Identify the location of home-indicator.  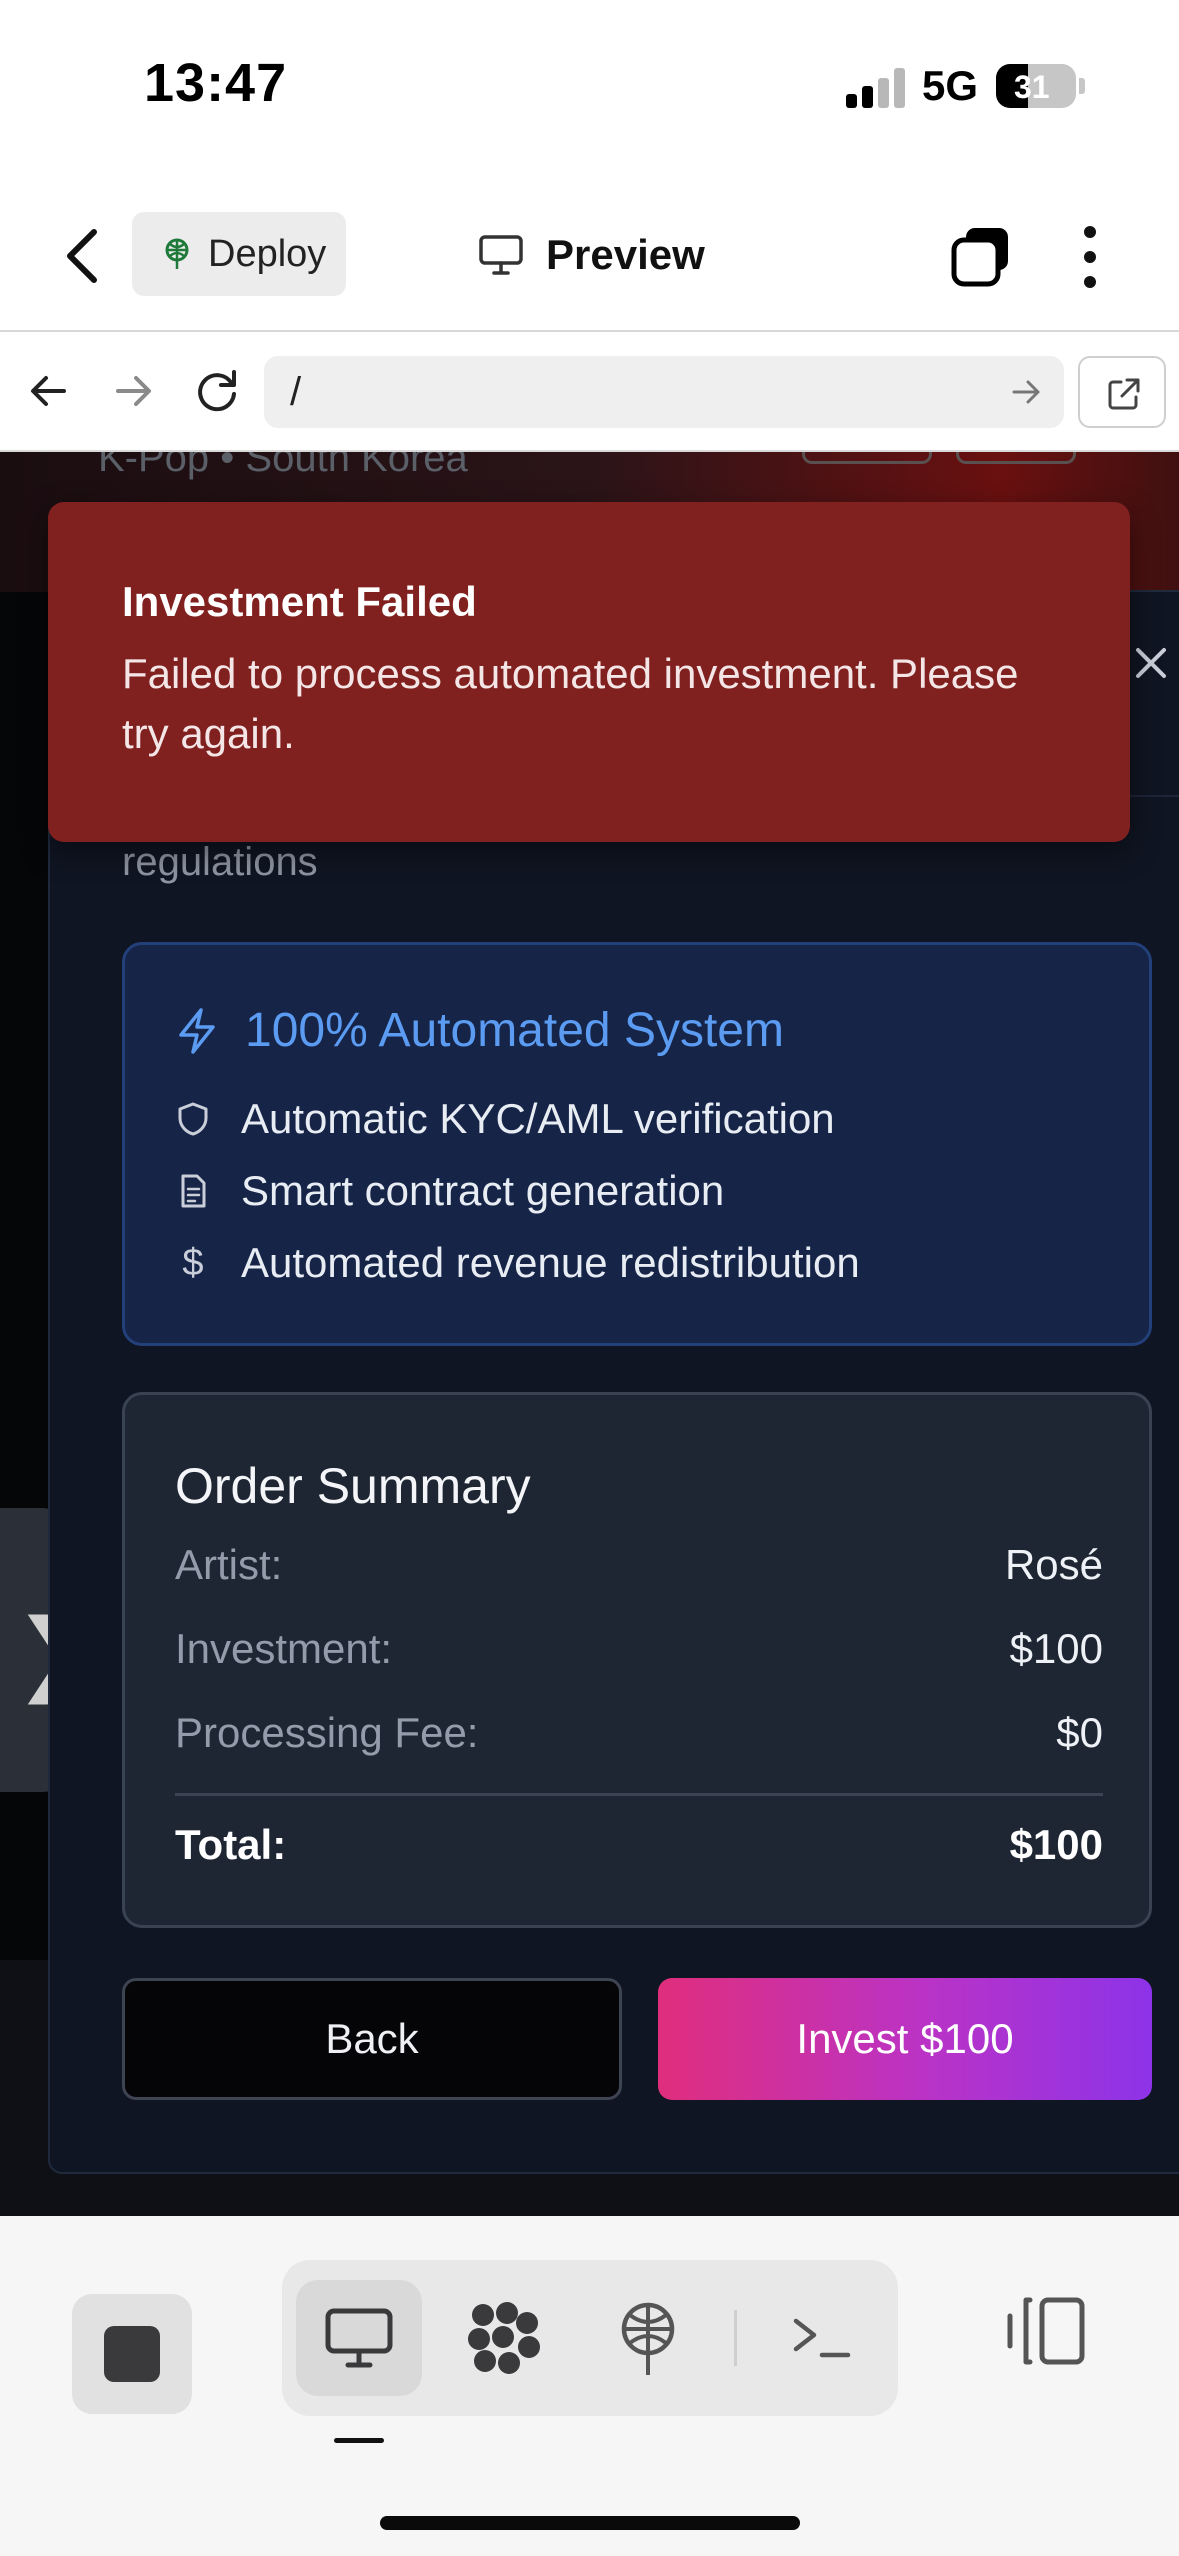
(590, 2523).